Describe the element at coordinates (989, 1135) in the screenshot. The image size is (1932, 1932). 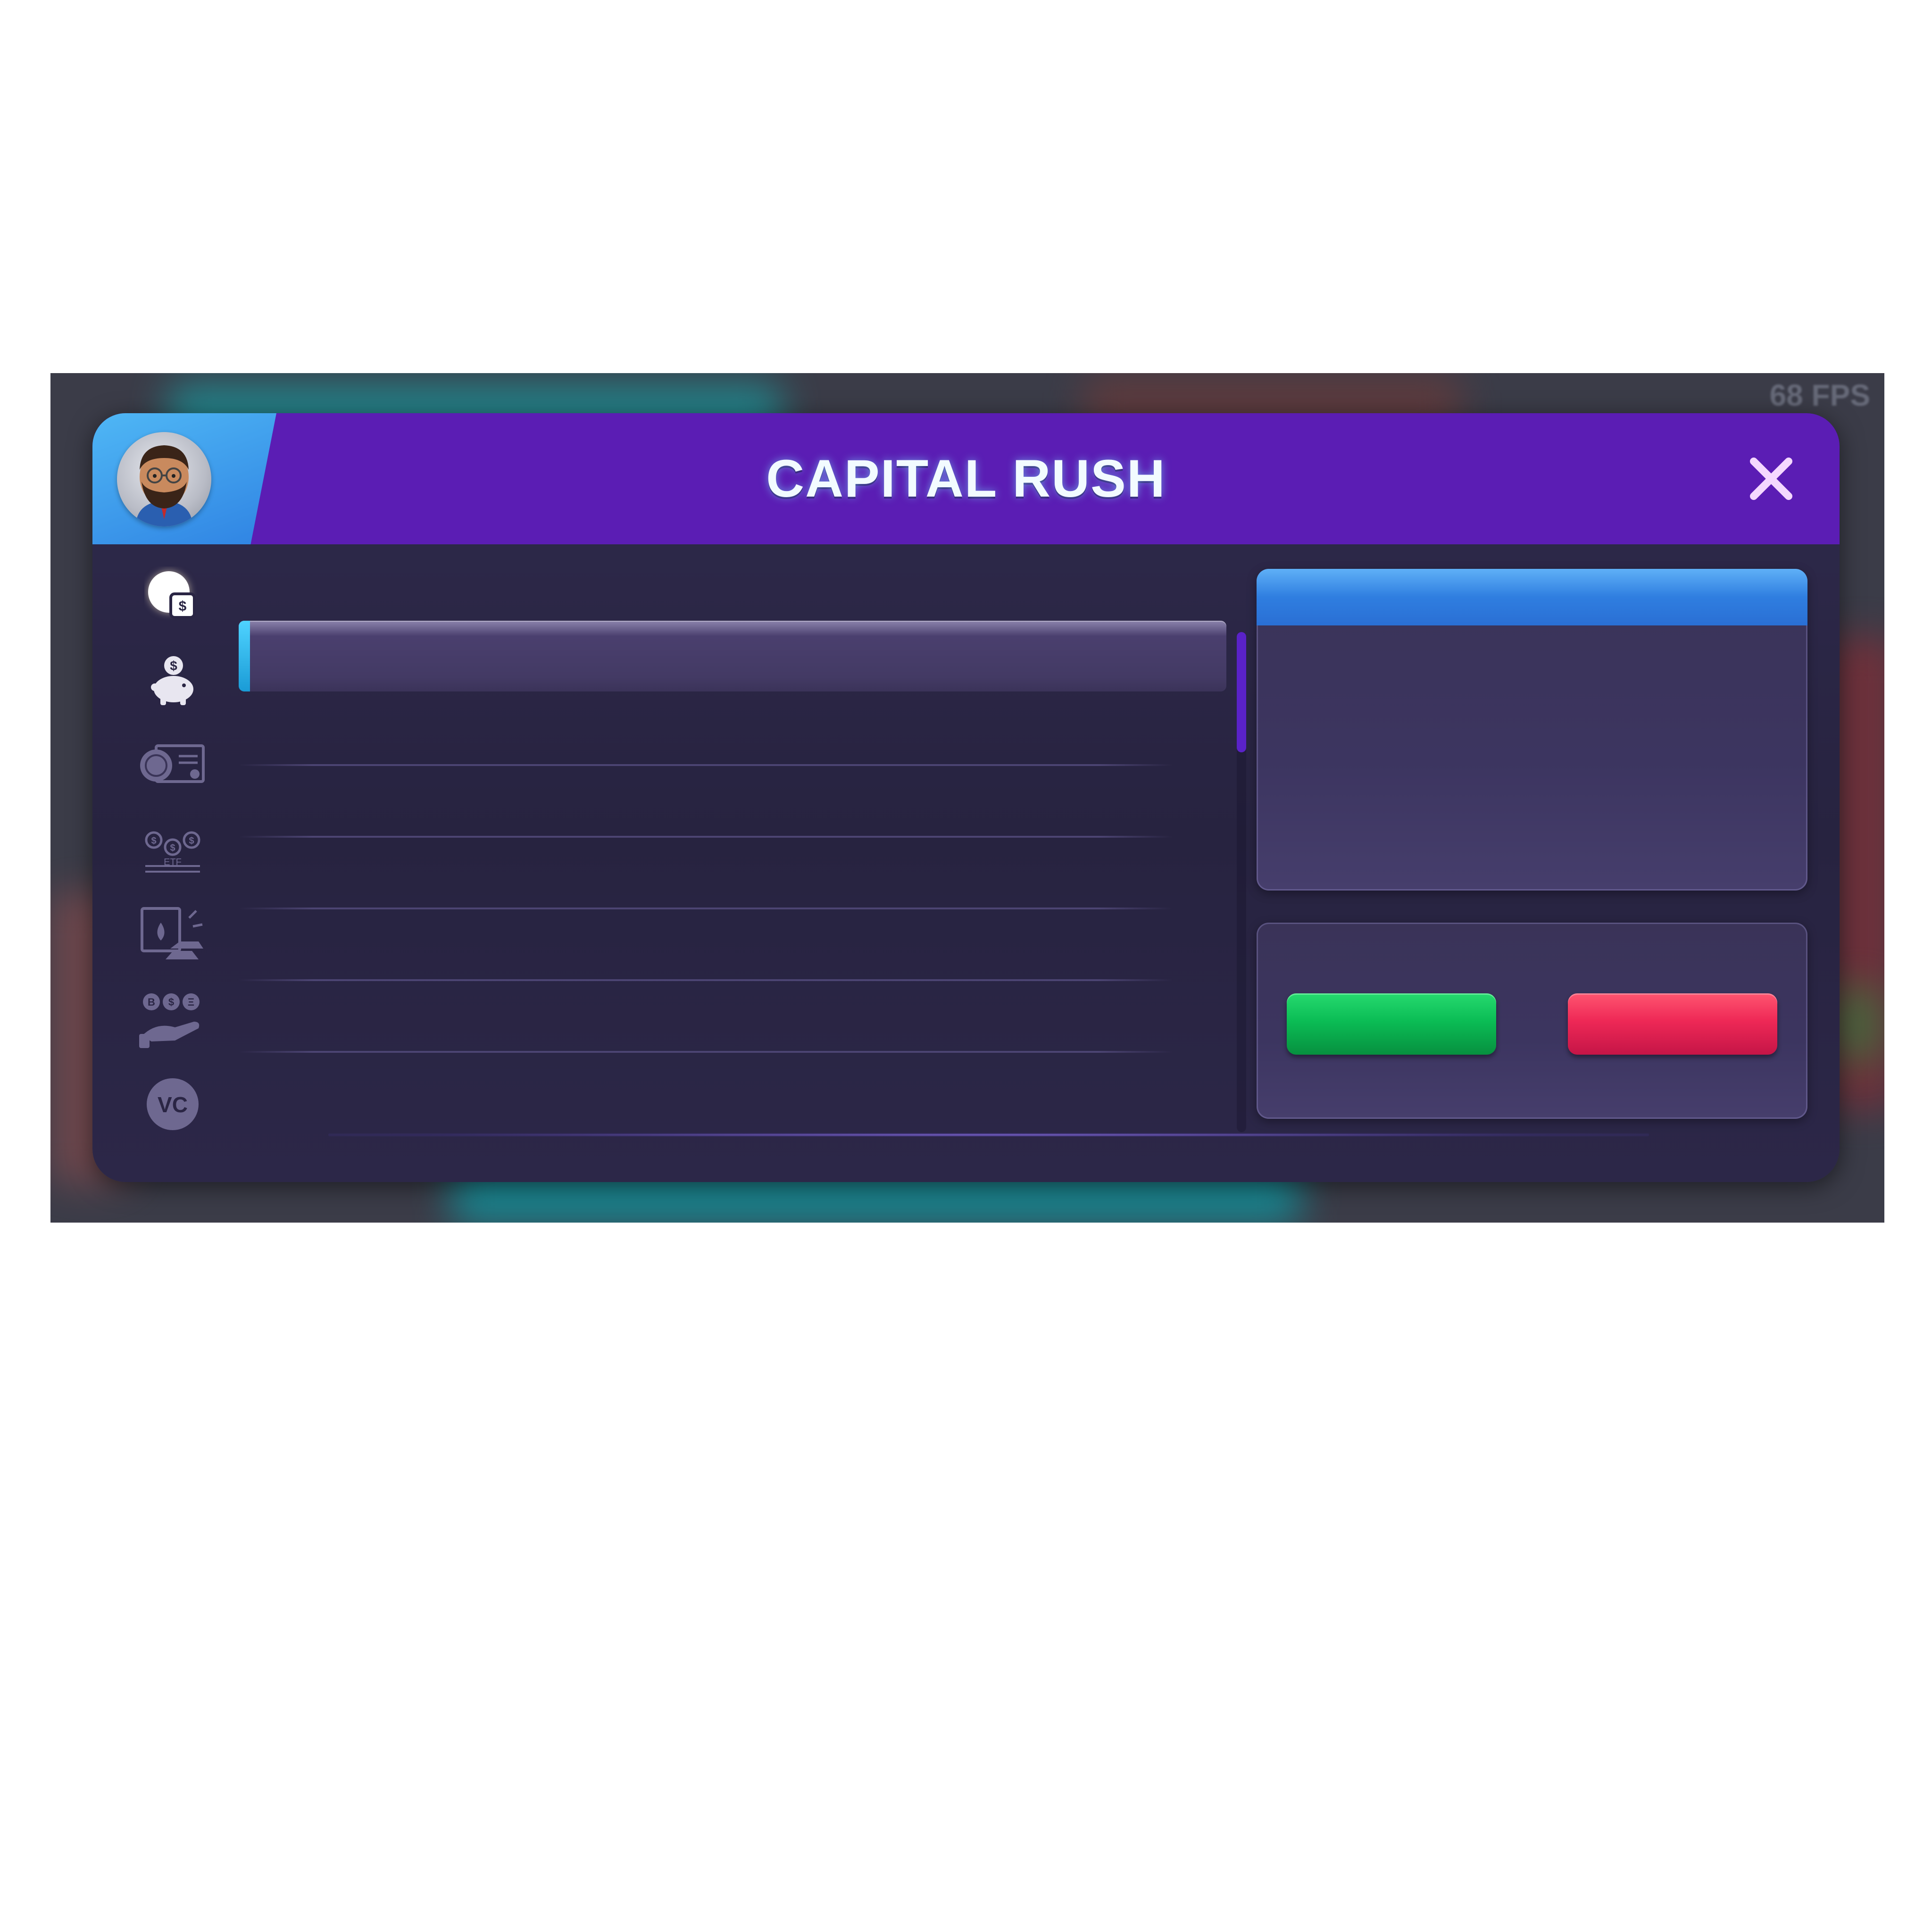
I see `list-bottom-glow` at that location.